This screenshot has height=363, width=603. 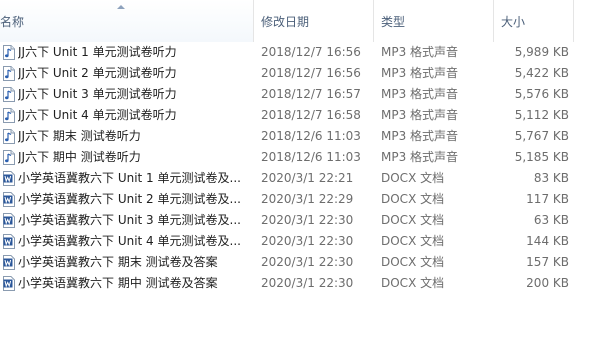 I want to click on file-size: 5,576 KB, so click(x=541, y=94).